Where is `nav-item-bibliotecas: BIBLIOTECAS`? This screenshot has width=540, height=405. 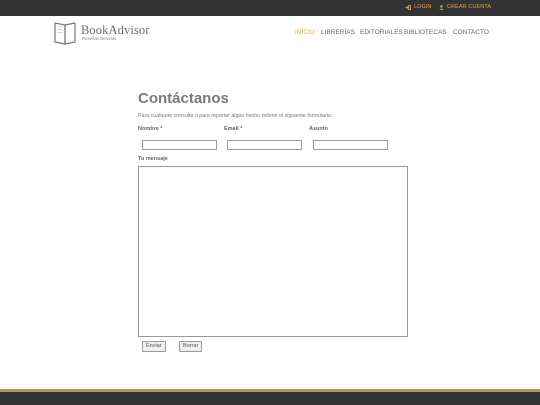
nav-item-bibliotecas: BIBLIOTECAS is located at coordinates (425, 32).